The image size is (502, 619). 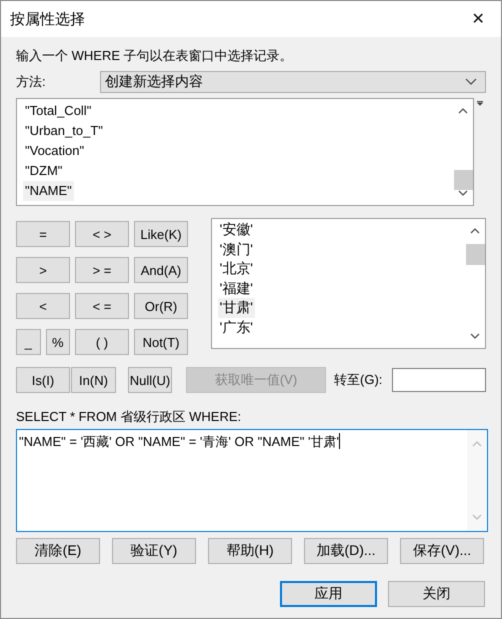 What do you see at coordinates (436, 594) in the screenshot?
I see `dialog-button: 关闭` at bounding box center [436, 594].